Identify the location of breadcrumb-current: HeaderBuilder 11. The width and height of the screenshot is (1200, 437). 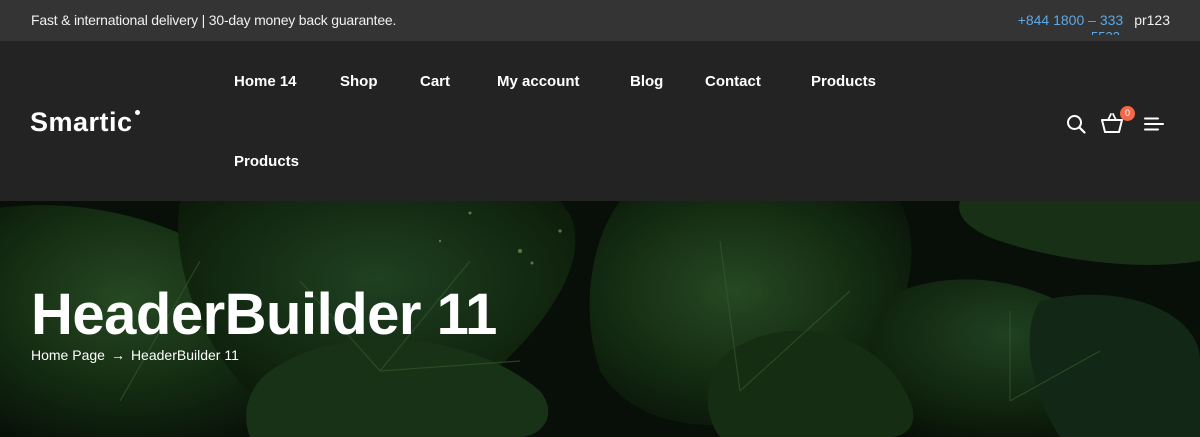
(184, 355).